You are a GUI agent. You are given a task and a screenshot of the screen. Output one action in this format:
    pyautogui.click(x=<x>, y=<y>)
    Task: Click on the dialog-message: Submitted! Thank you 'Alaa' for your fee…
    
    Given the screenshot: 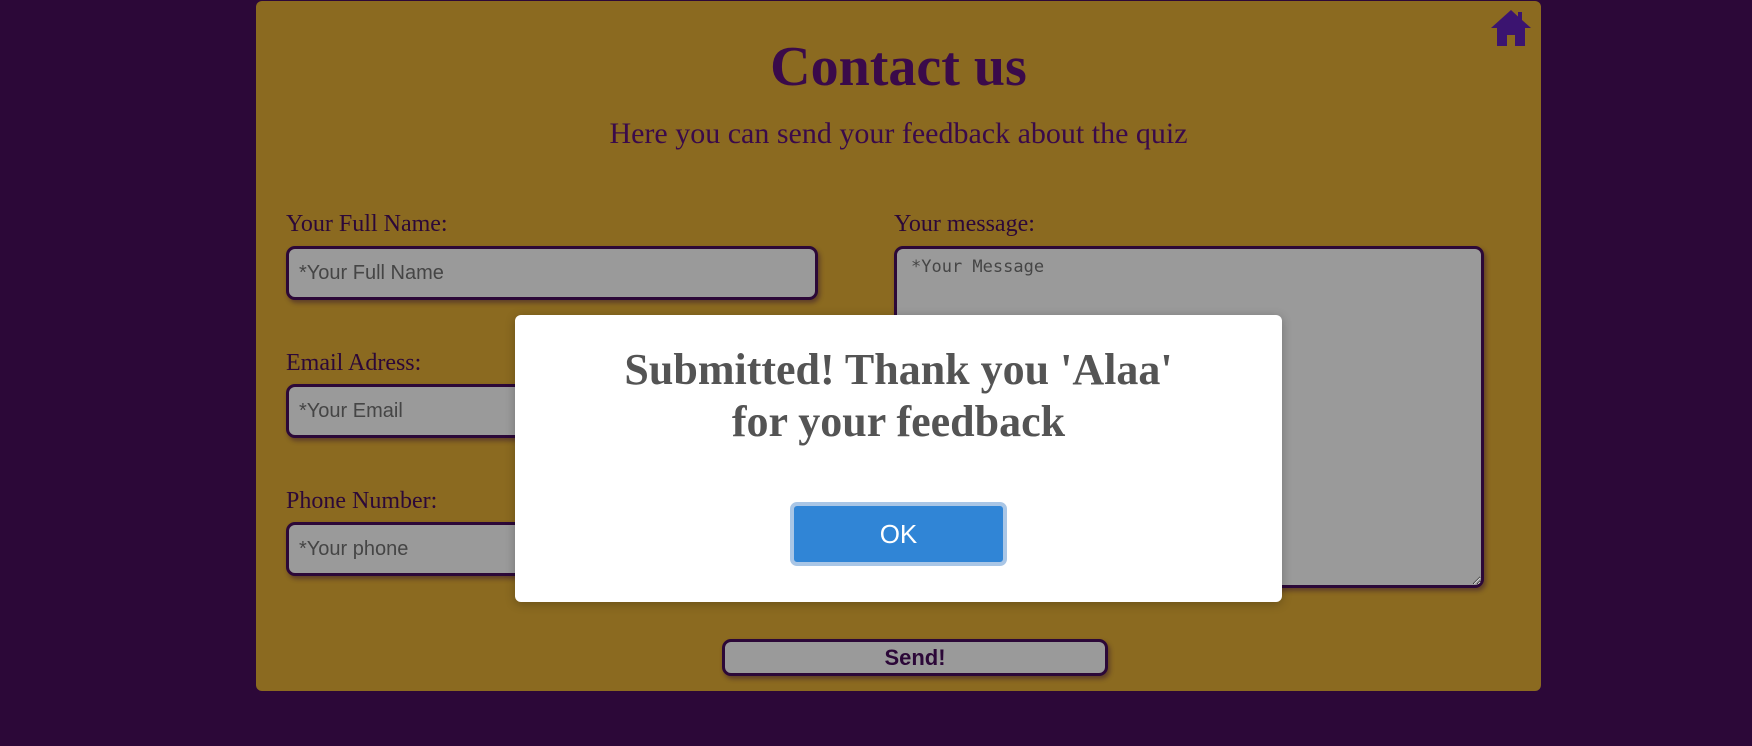 What is the action you would take?
    pyautogui.click(x=898, y=396)
    